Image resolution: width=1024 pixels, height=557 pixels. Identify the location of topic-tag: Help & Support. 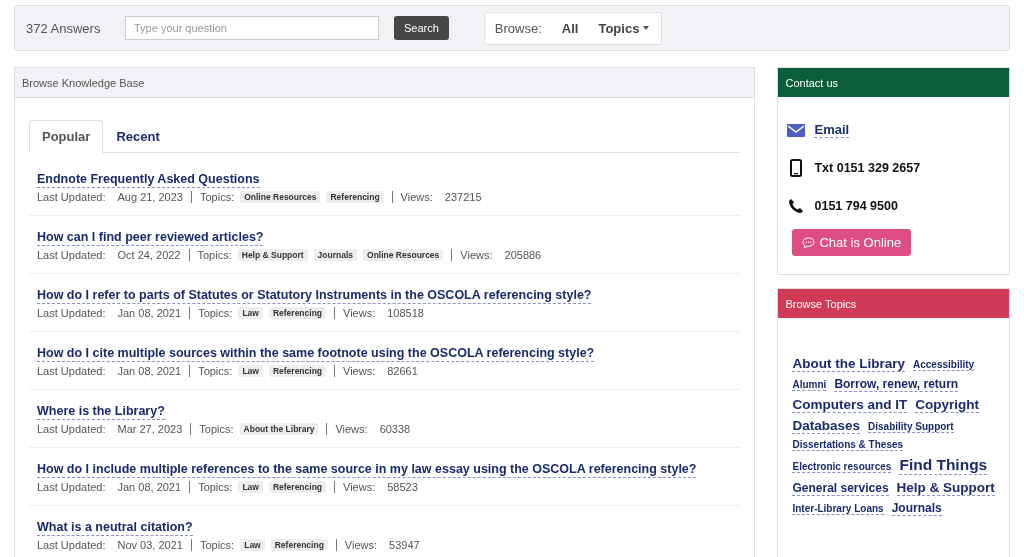
(272, 255).